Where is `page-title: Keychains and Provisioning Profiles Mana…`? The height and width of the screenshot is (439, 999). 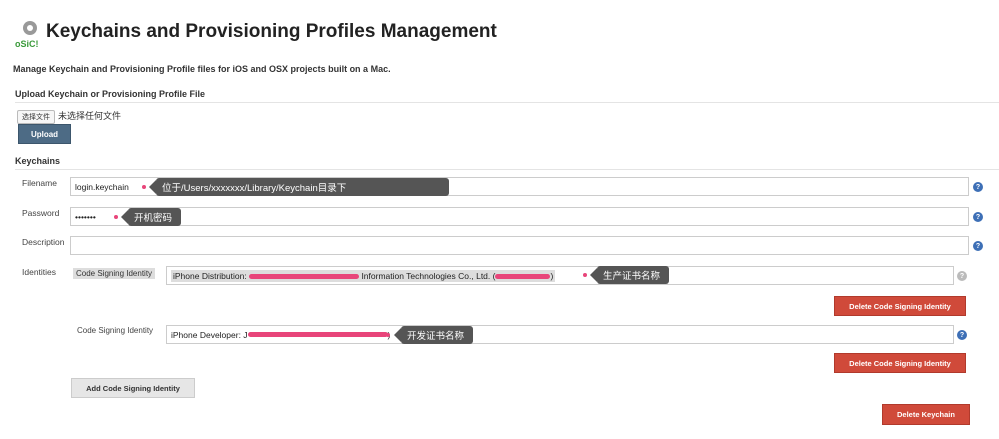 page-title: Keychains and Provisioning Profiles Mana… is located at coordinates (271, 31).